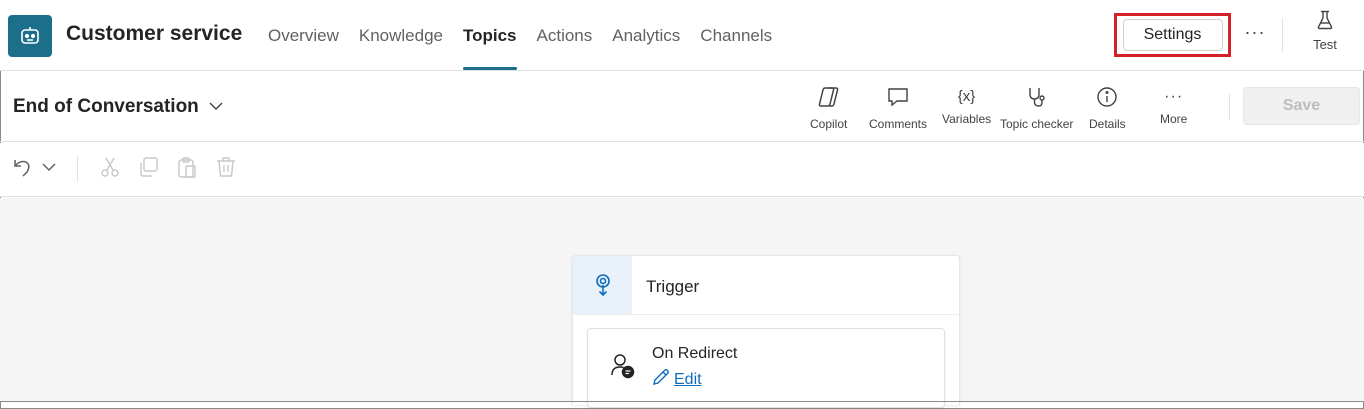  What do you see at coordinates (1173, 109) in the screenshot?
I see `more-button: ··· More` at bounding box center [1173, 109].